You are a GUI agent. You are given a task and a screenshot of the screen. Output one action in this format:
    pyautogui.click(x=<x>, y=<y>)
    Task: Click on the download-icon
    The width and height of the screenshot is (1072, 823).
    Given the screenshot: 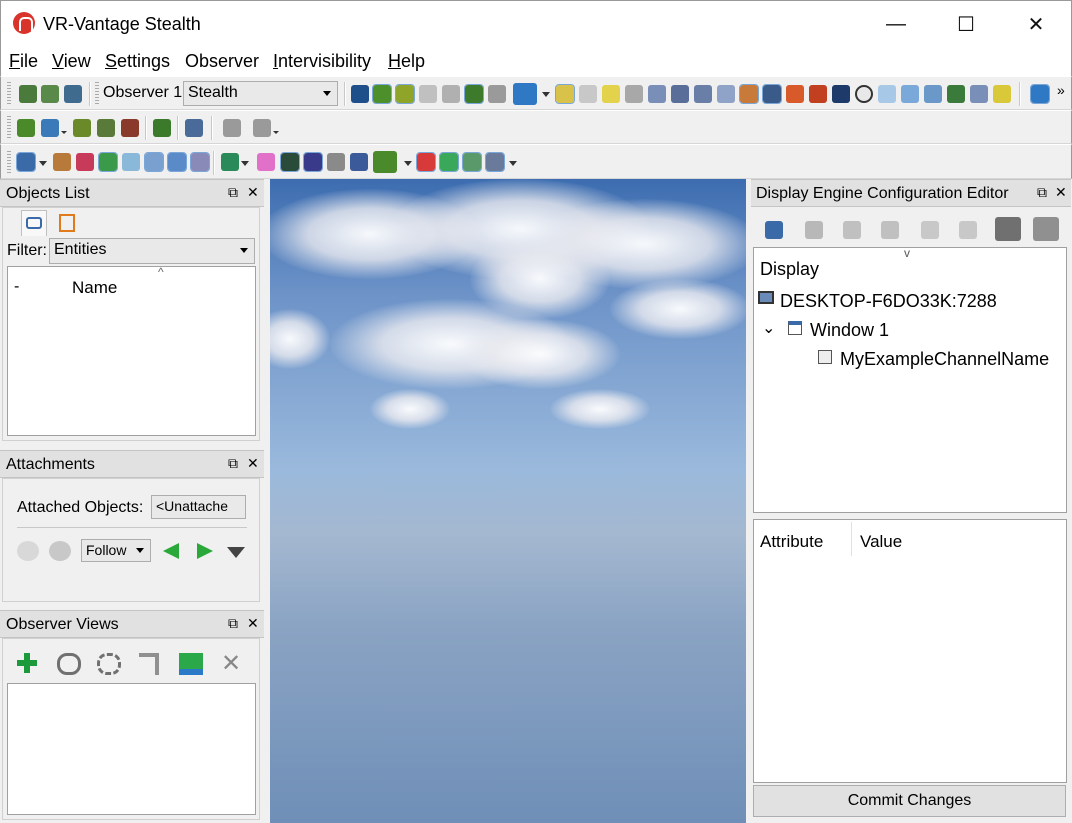 What is the action you would take?
    pyautogui.click(x=230, y=162)
    